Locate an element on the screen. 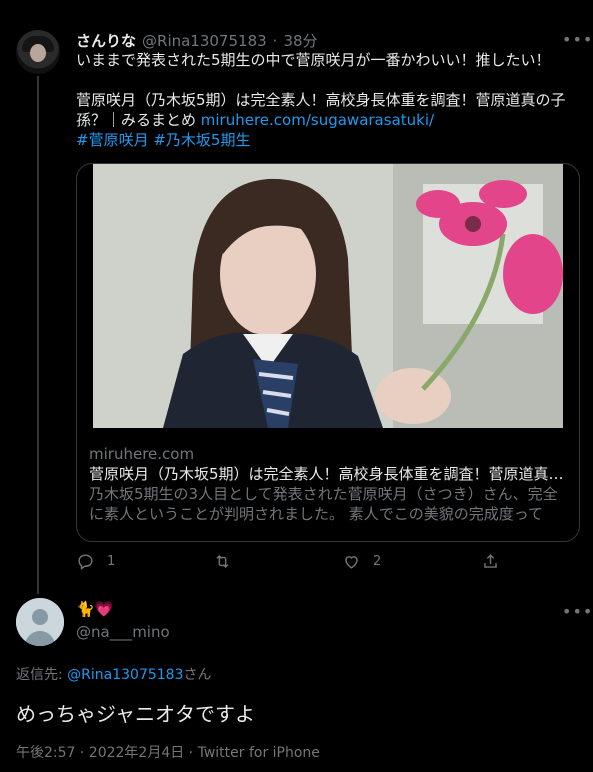  reply-icon is located at coordinates (85, 562).